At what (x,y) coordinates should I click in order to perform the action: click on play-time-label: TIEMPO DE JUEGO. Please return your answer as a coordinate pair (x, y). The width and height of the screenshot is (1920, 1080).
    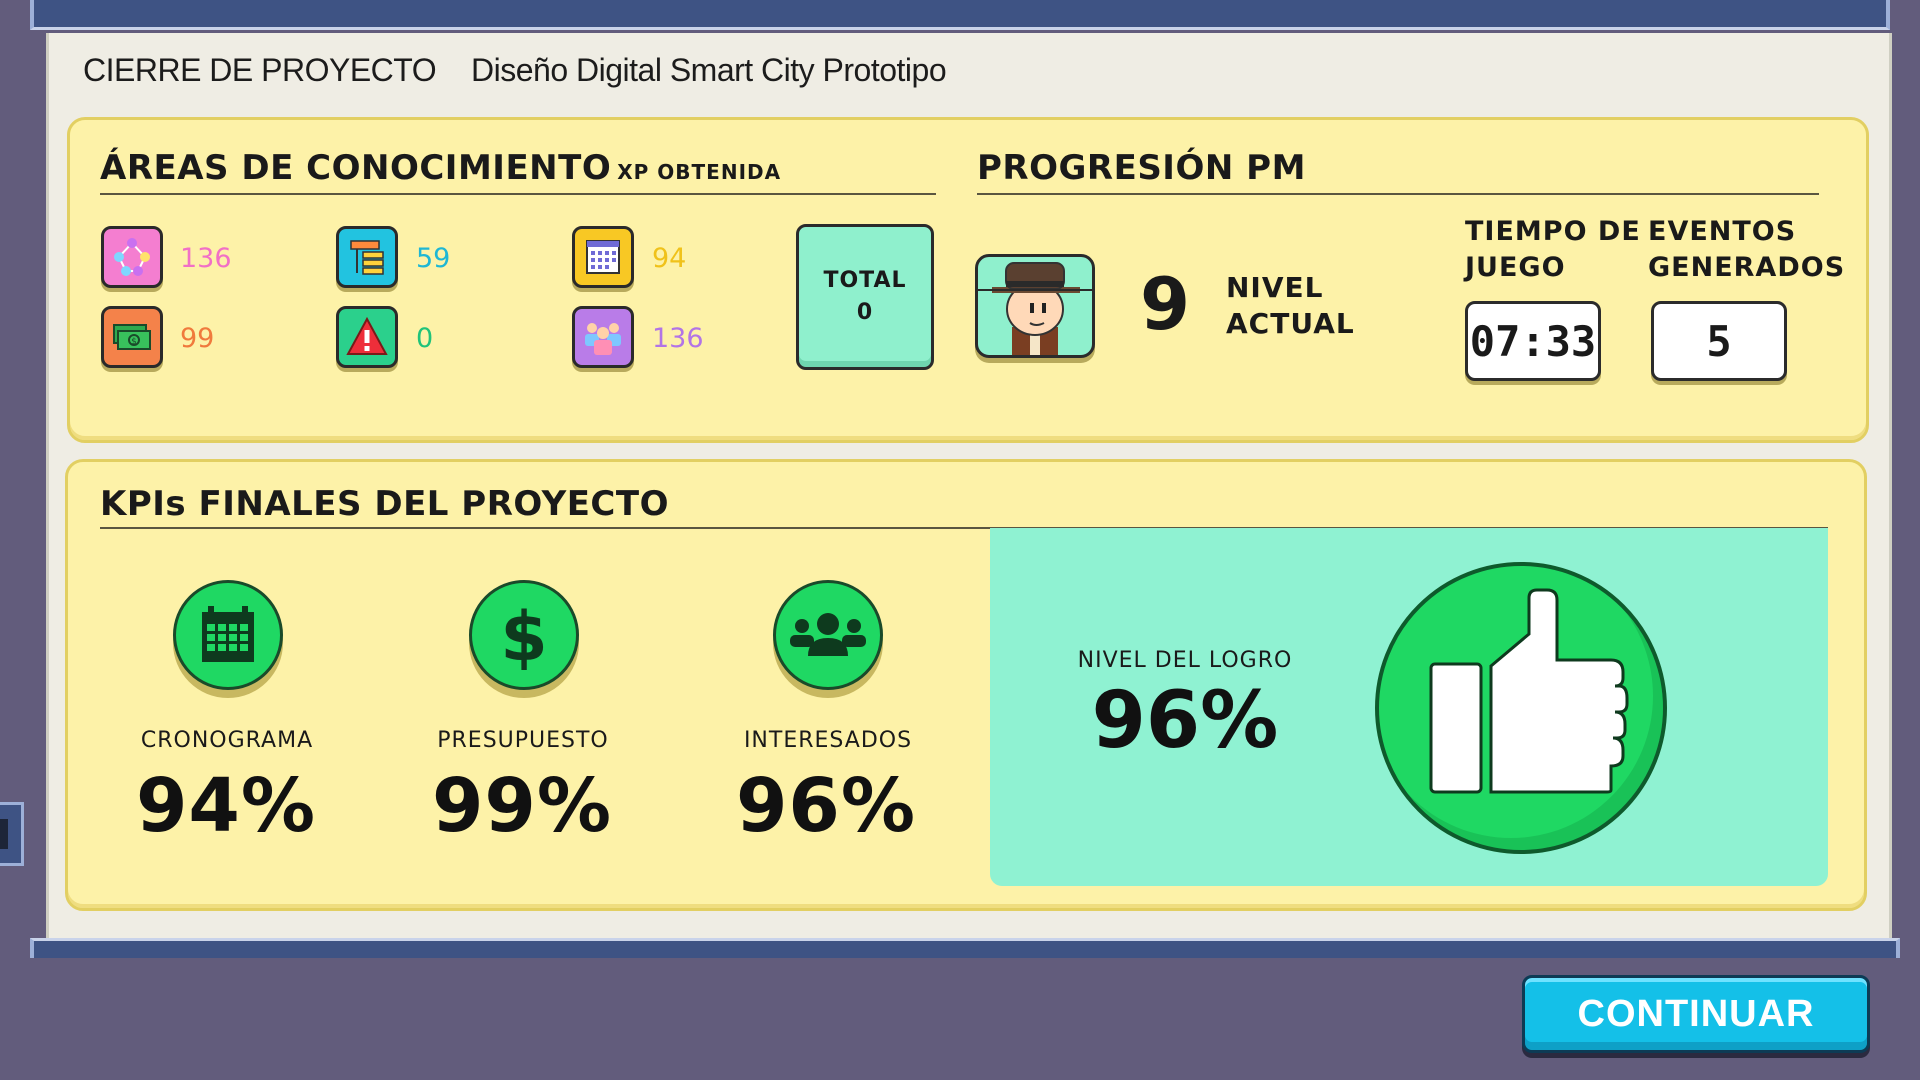
    Looking at the image, I should click on (1553, 250).